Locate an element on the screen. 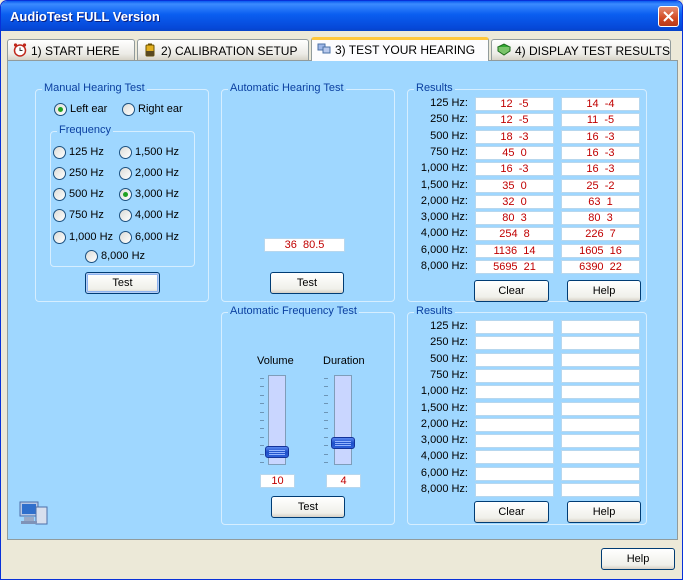  tab-start-here: 1) START HERE is located at coordinates (71, 49).